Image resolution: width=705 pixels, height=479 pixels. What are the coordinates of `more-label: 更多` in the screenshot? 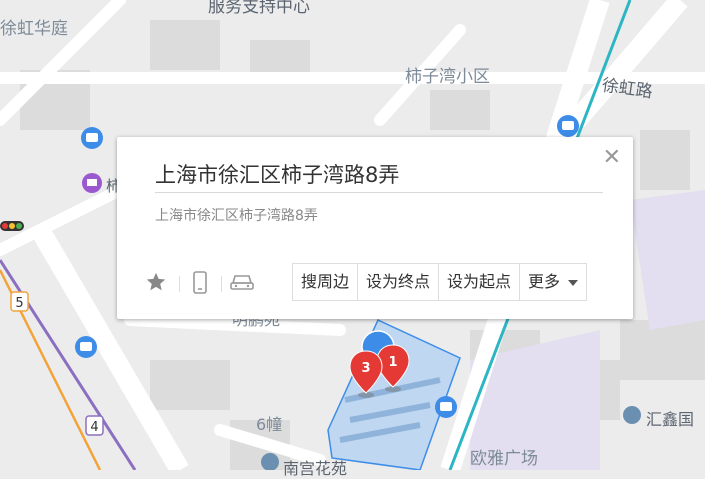 It's located at (544, 281).